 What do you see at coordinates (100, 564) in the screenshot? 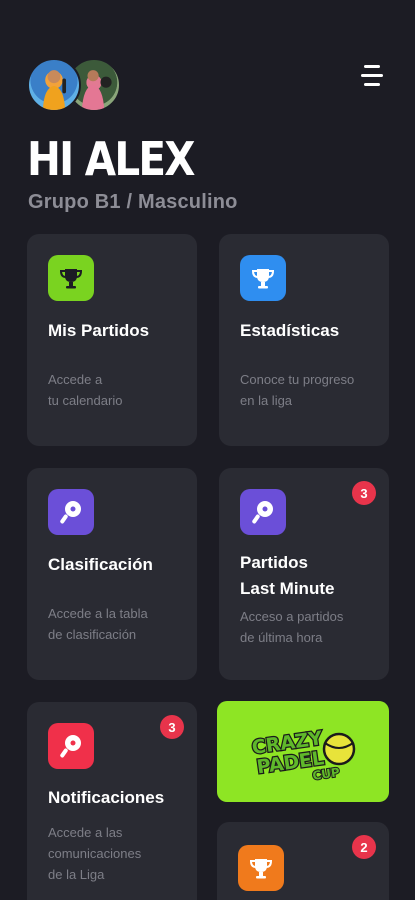
I see `card-title: Clasificación` at bounding box center [100, 564].